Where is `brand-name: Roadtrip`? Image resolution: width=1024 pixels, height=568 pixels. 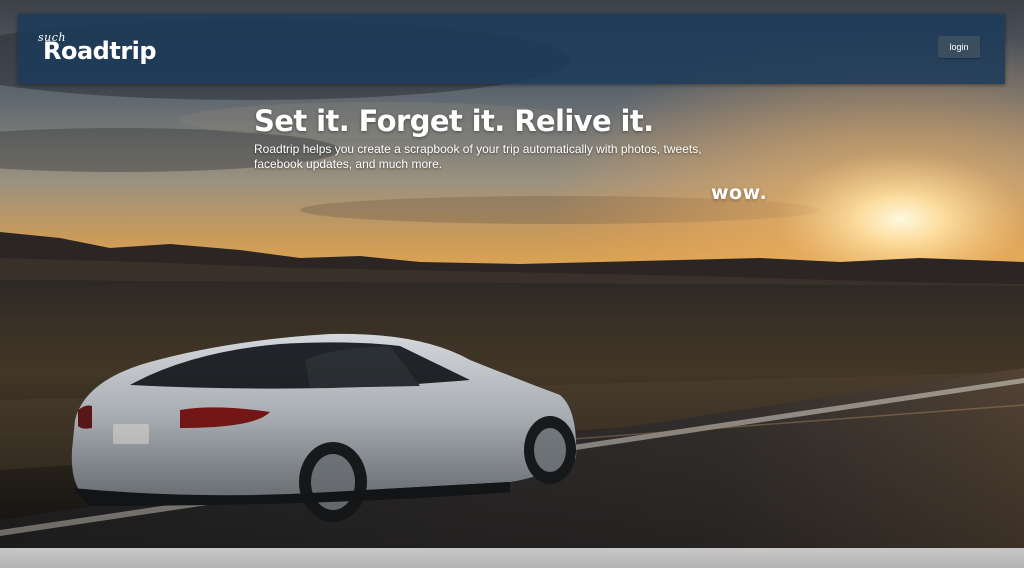
brand-name: Roadtrip is located at coordinates (100, 51).